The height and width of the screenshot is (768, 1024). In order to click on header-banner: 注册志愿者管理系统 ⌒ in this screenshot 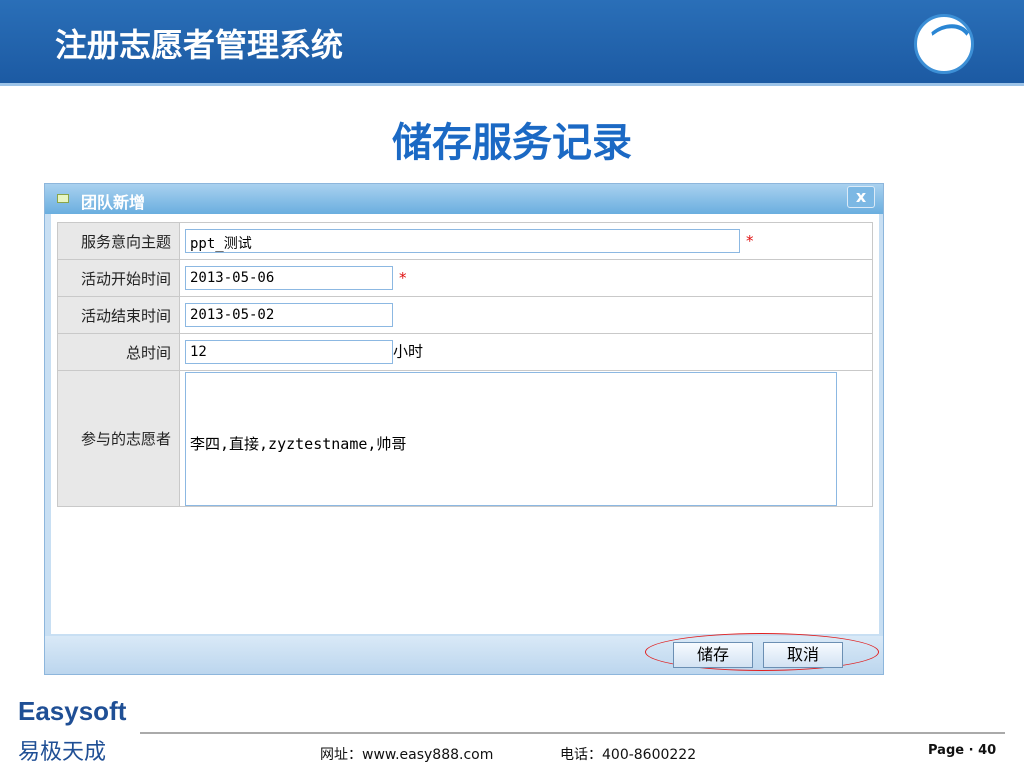, I will do `click(512, 43)`.